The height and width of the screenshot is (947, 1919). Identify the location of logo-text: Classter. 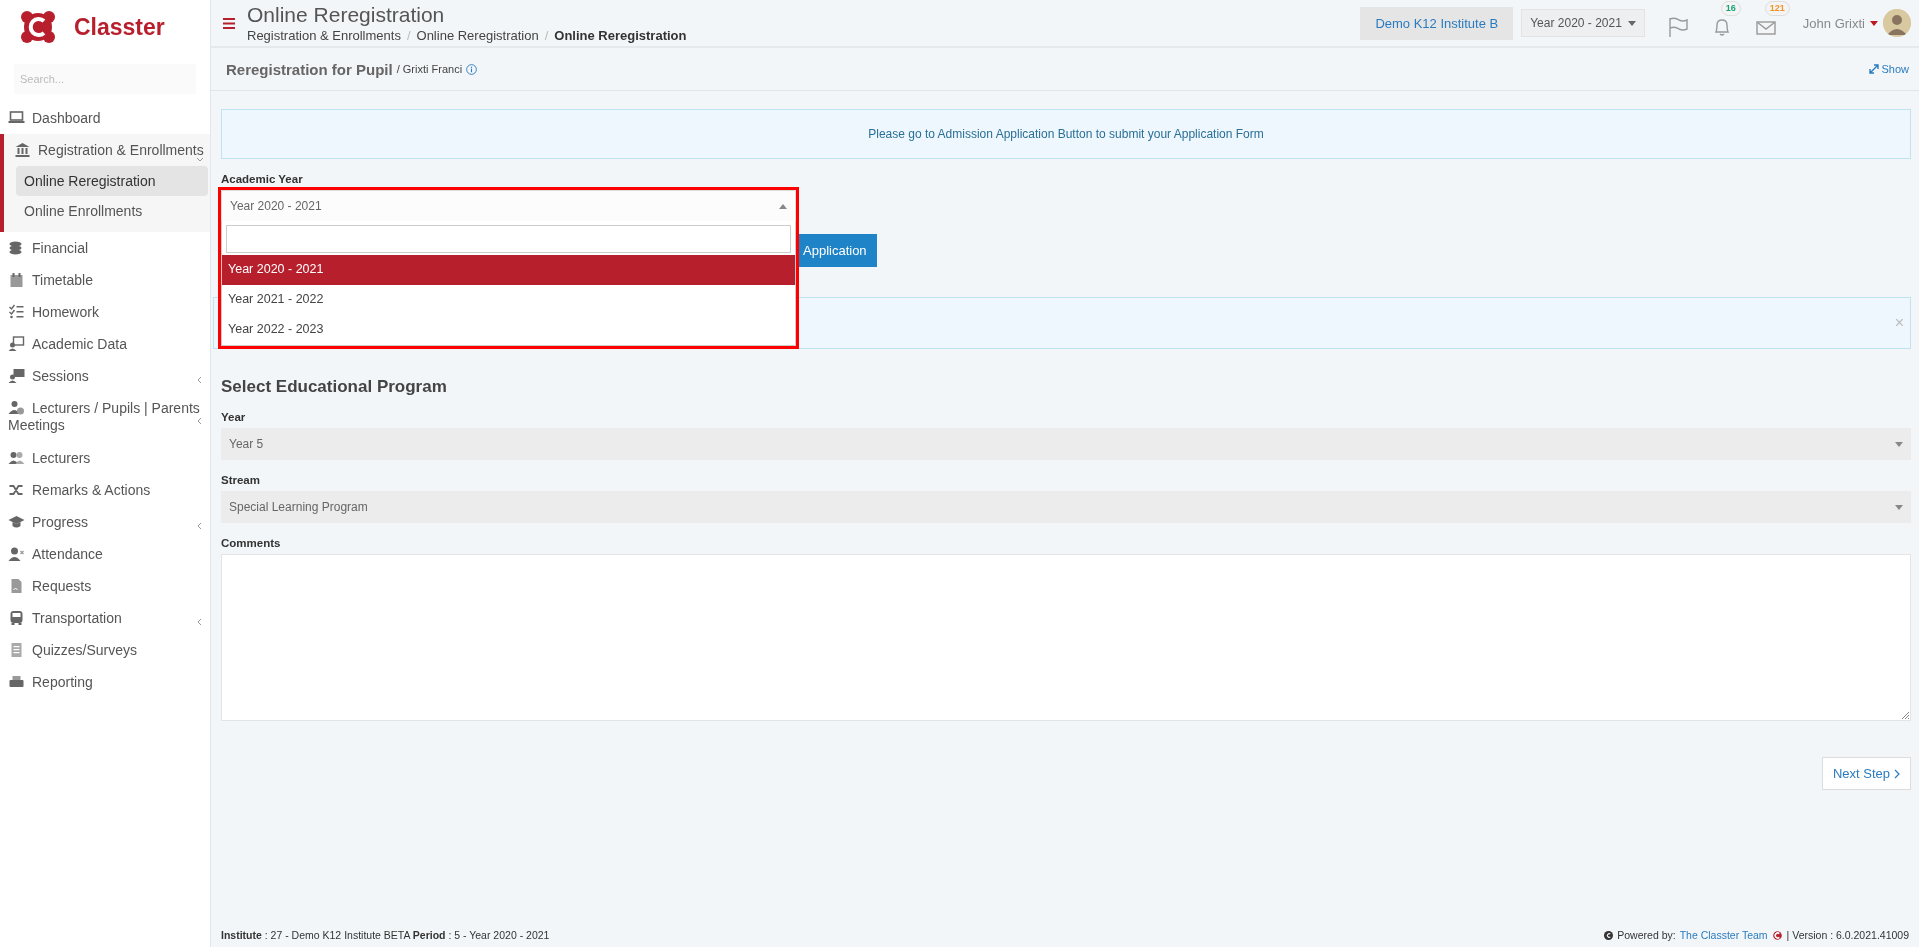
(119, 27).